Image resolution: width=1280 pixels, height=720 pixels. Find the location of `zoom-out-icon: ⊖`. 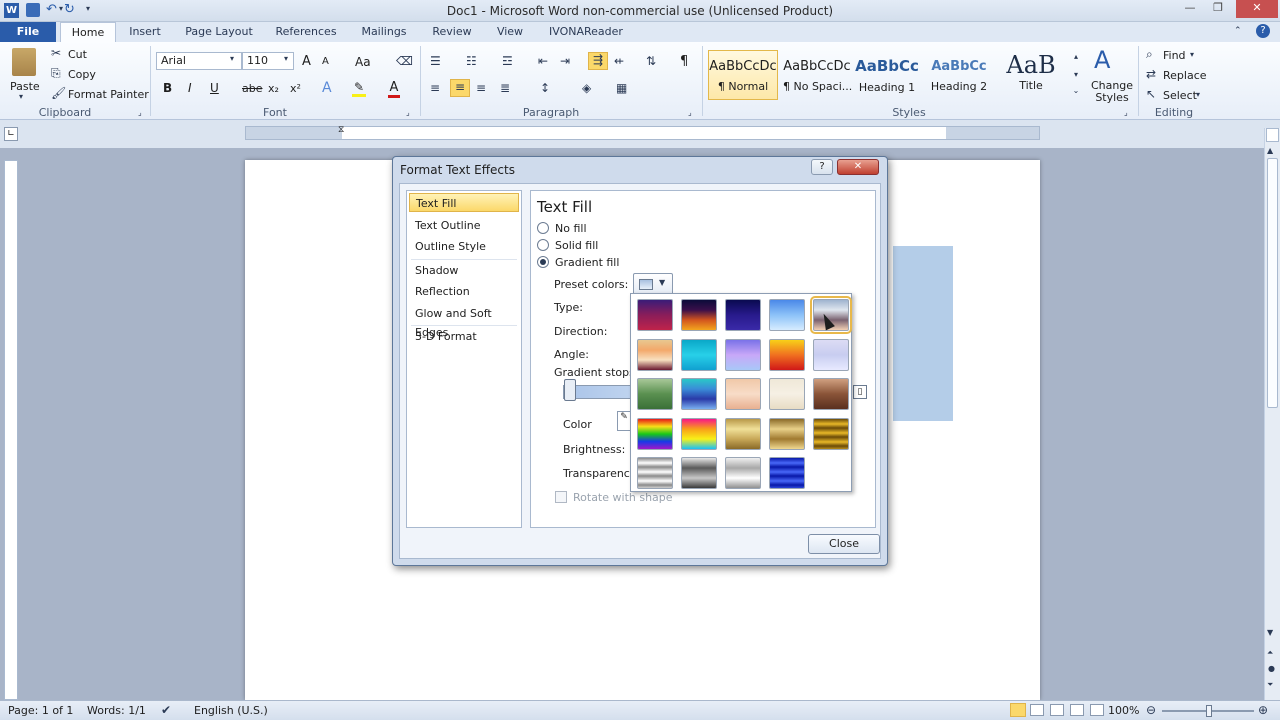

zoom-out-icon: ⊖ is located at coordinates (1151, 710).